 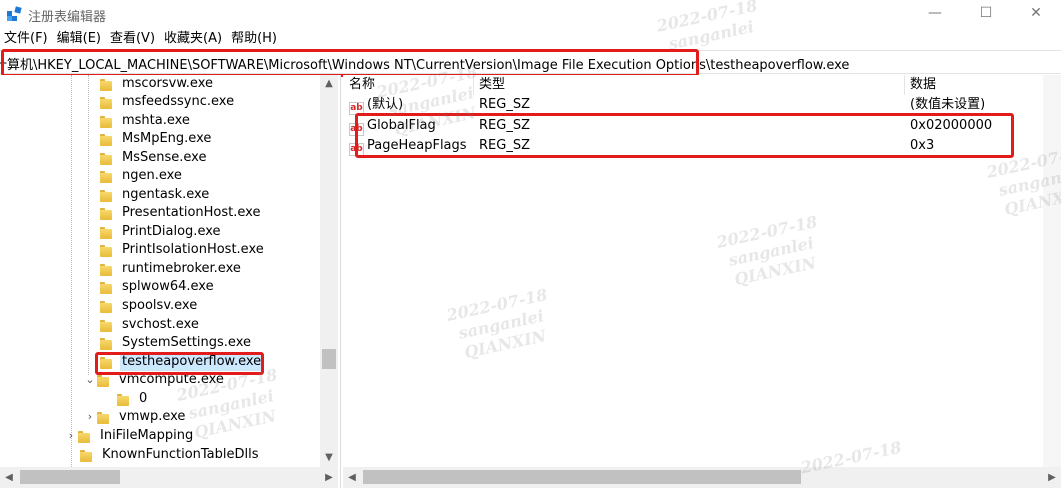 I want to click on tree-item-label: splwow64.exe, so click(x=168, y=286).